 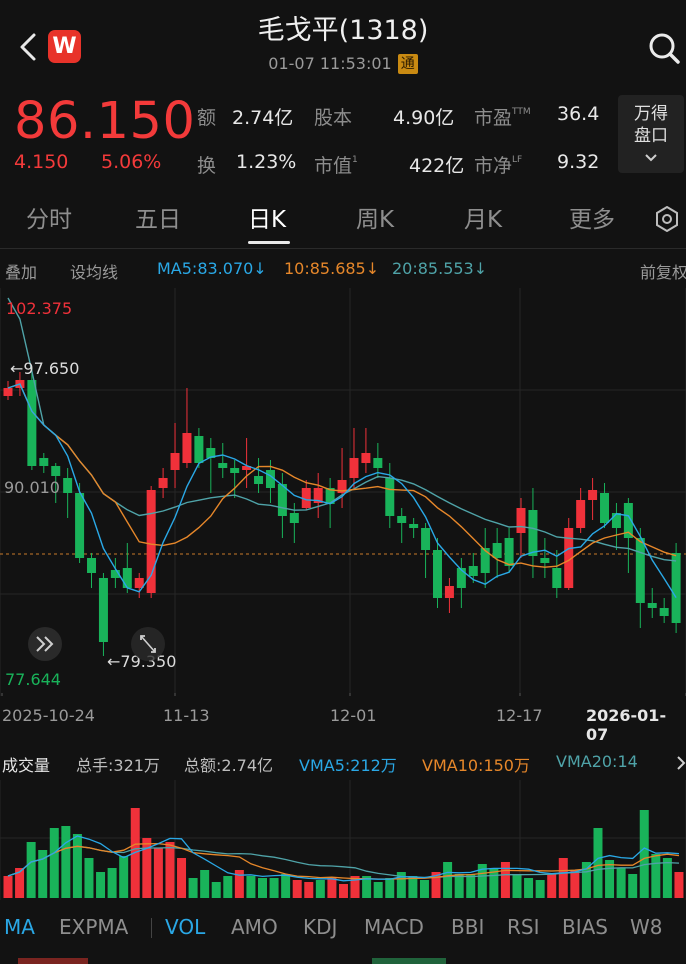 What do you see at coordinates (336, 166) in the screenshot?
I see `stat-mktcap-label: 市值1` at bounding box center [336, 166].